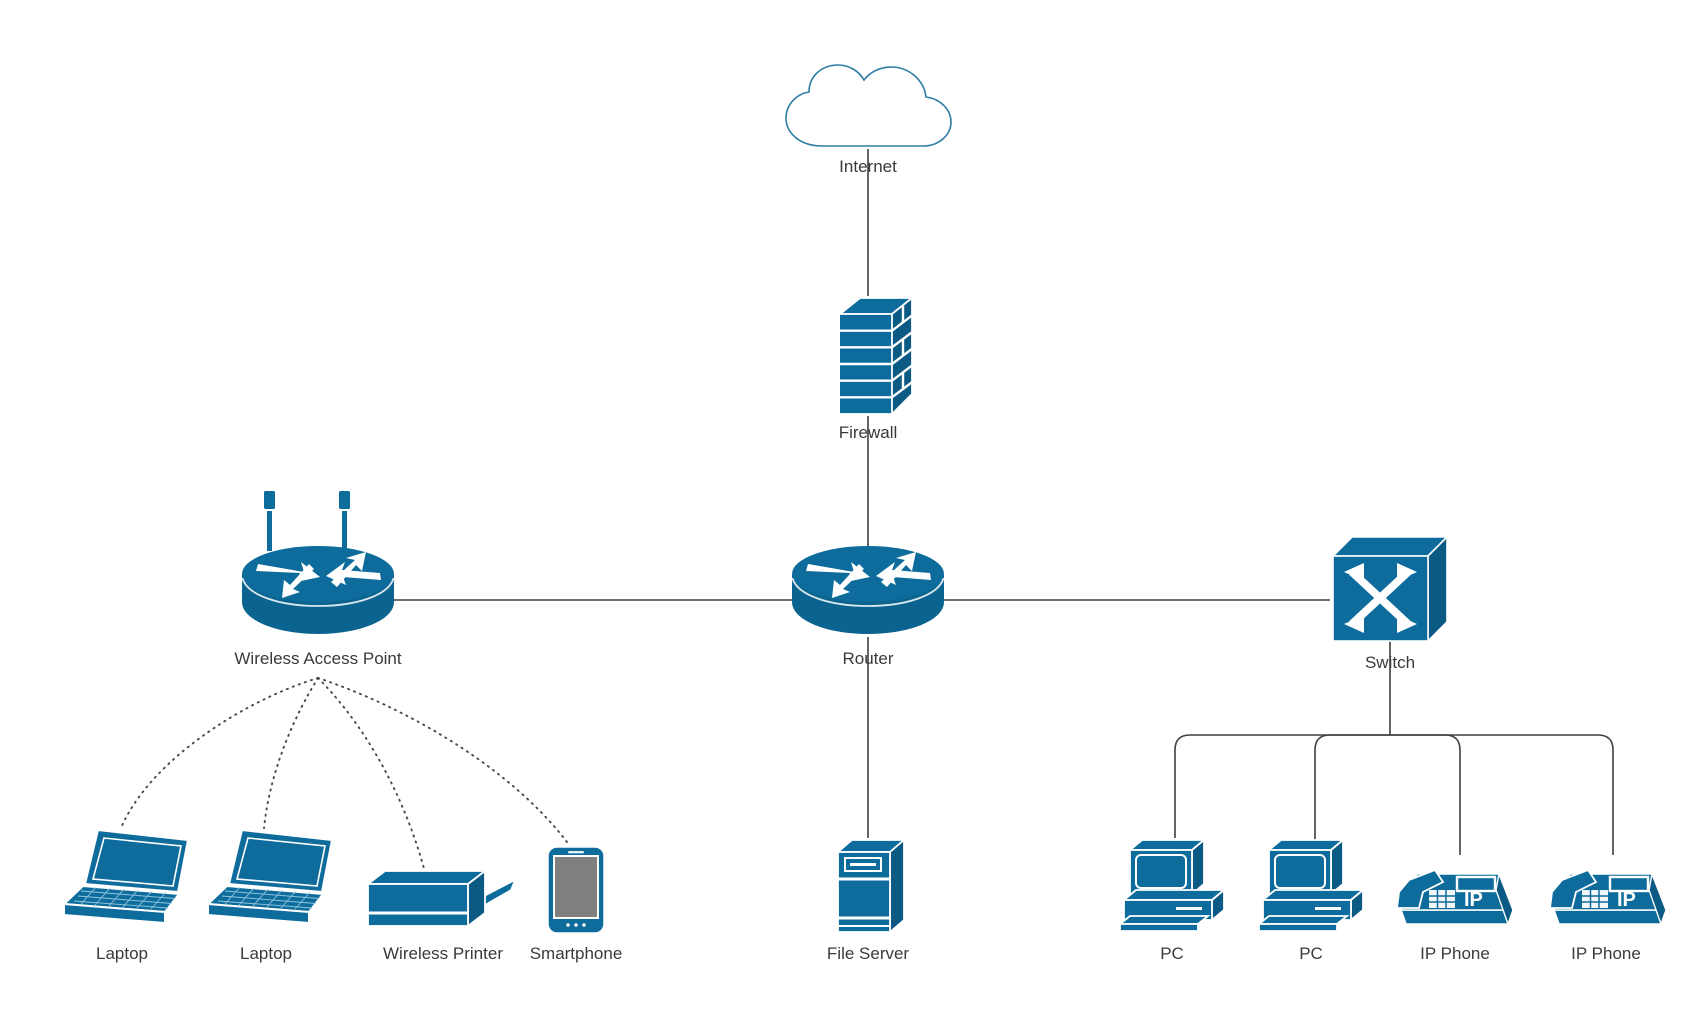 This screenshot has width=1707, height=1021. What do you see at coordinates (1425, 794) in the screenshot?
I see `link-switch-ipphone1` at bounding box center [1425, 794].